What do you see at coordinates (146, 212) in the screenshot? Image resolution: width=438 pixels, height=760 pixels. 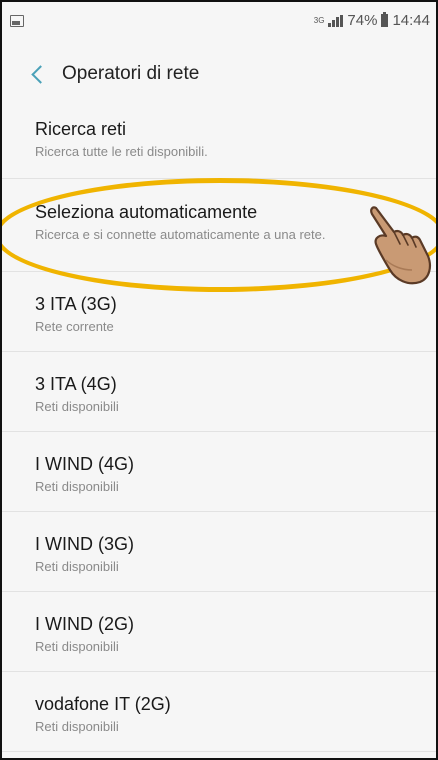 I see `select-automatically-title: Seleziona automaticamente` at bounding box center [146, 212].